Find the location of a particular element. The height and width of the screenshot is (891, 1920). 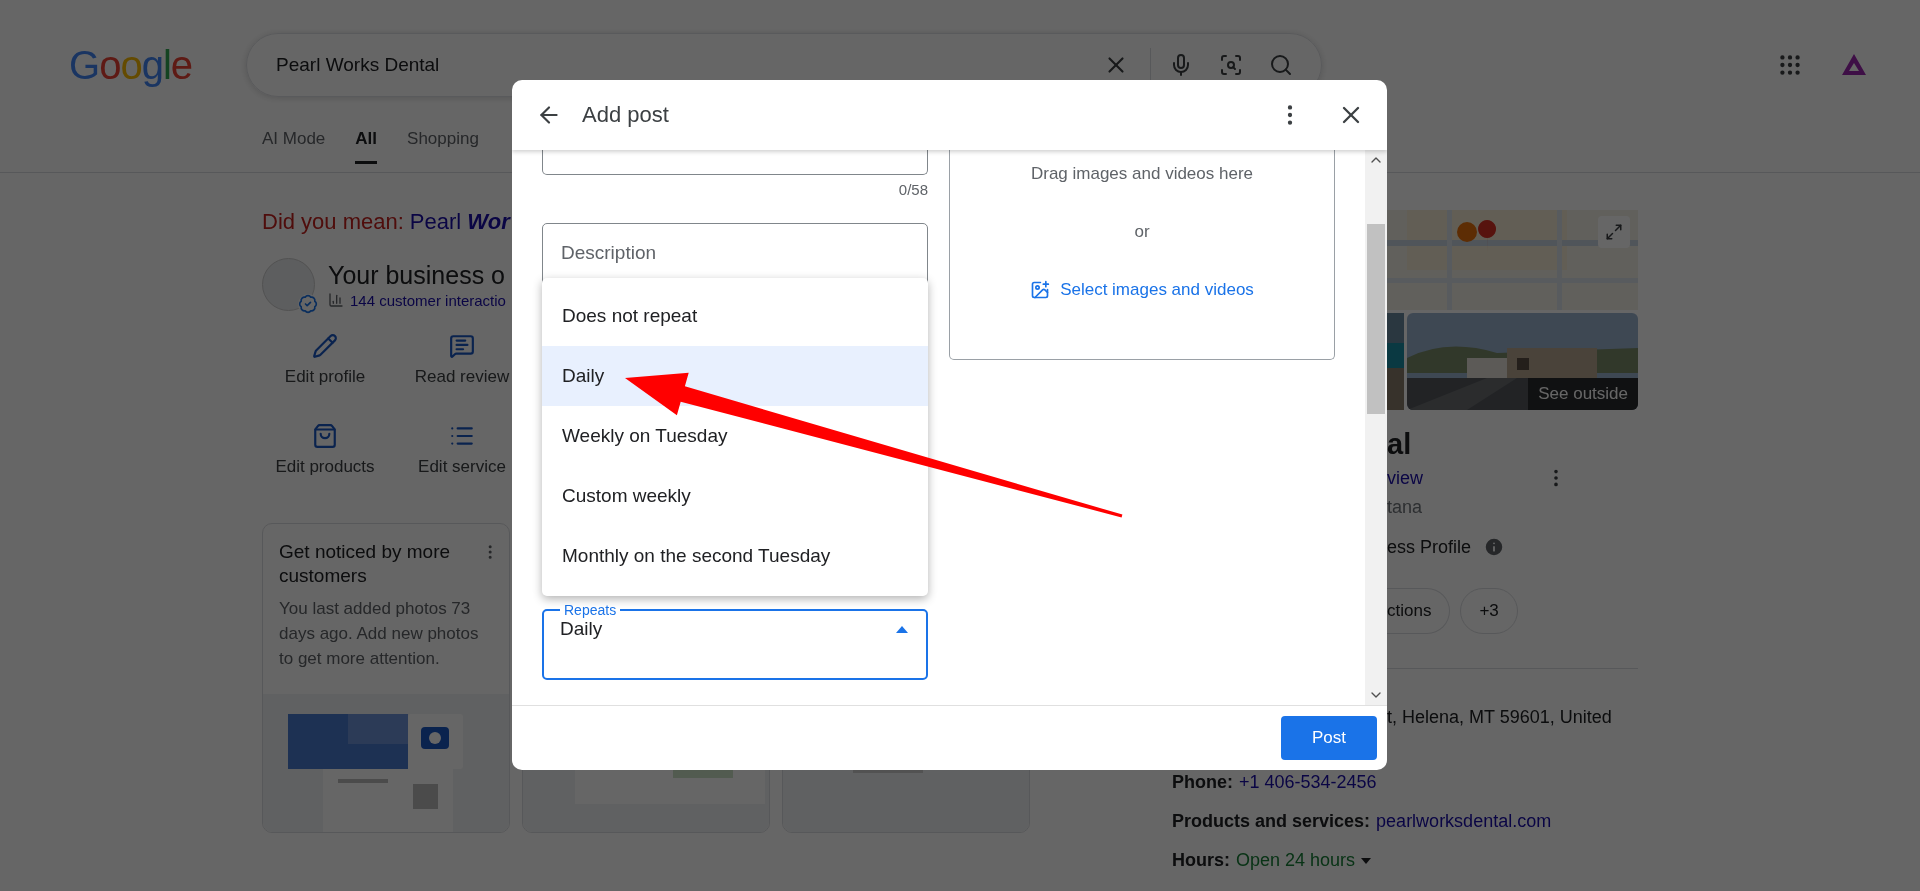

did-you-mean-label: Did you mean: is located at coordinates (333, 222).